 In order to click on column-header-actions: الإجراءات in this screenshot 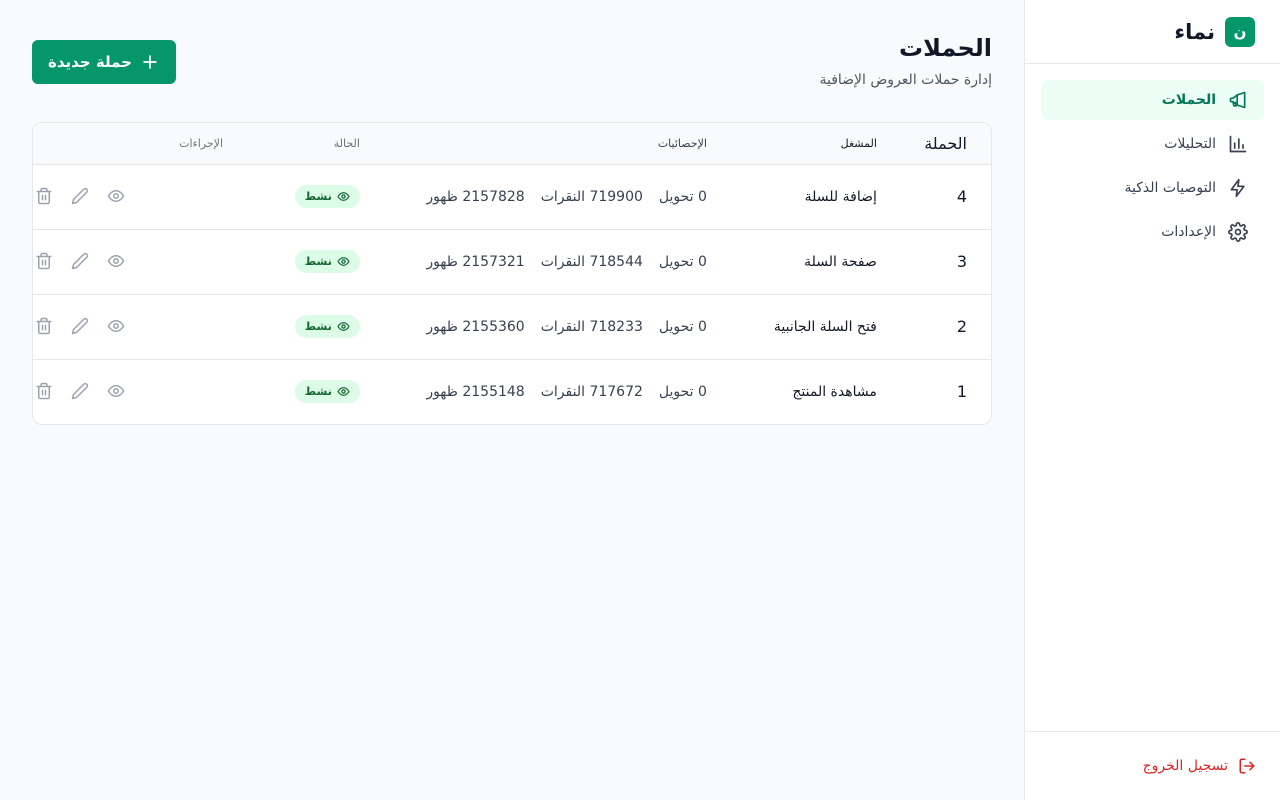, I will do `click(140, 144)`.